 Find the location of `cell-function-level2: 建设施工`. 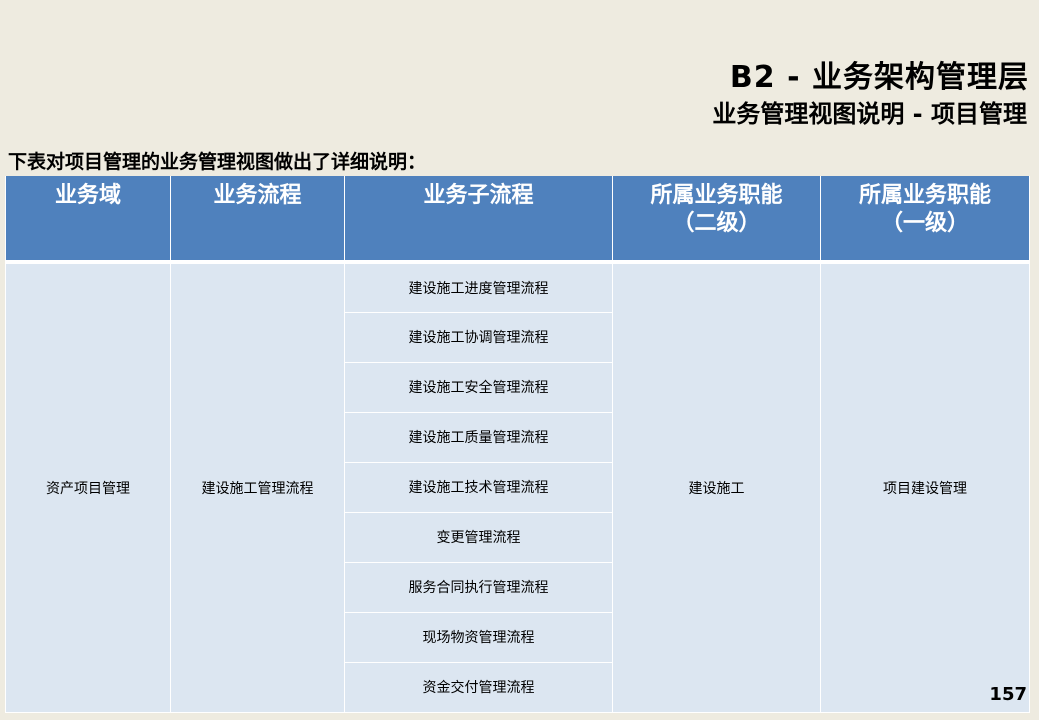

cell-function-level2: 建设施工 is located at coordinates (716, 487).